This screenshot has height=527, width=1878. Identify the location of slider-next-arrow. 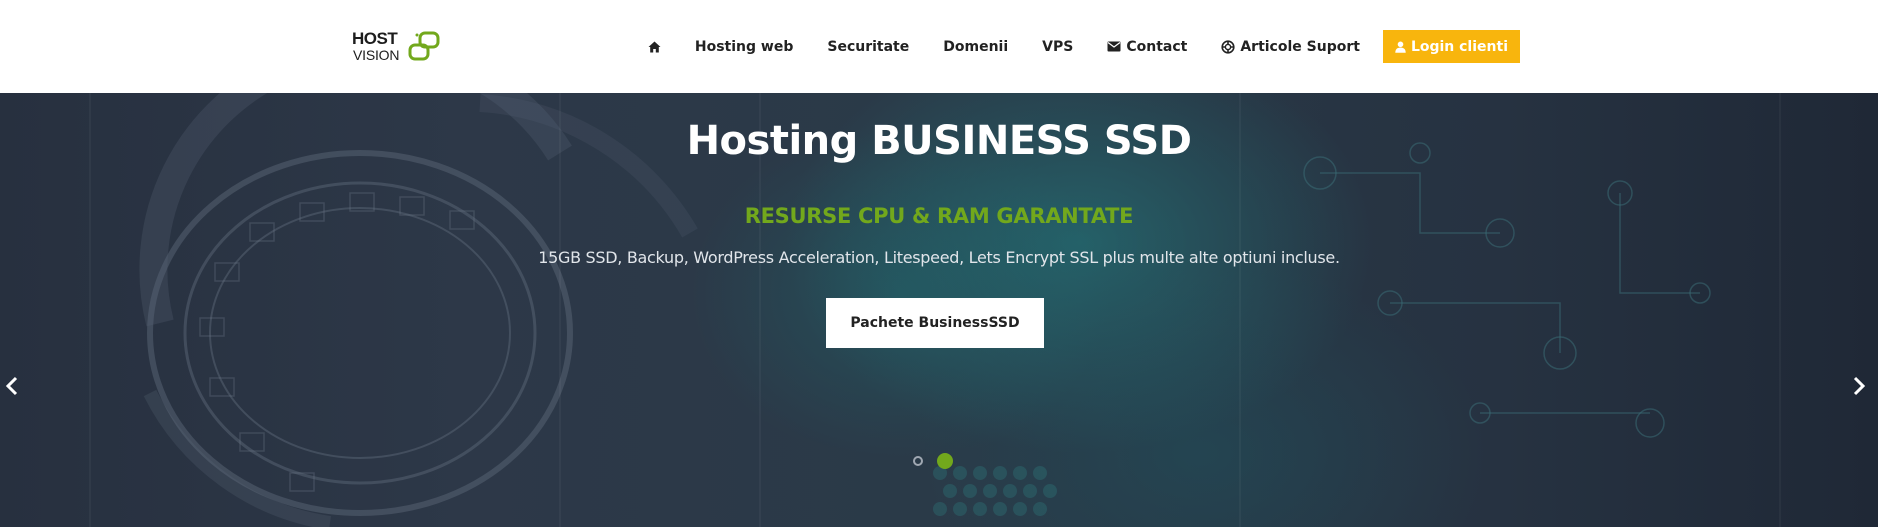
(1859, 386).